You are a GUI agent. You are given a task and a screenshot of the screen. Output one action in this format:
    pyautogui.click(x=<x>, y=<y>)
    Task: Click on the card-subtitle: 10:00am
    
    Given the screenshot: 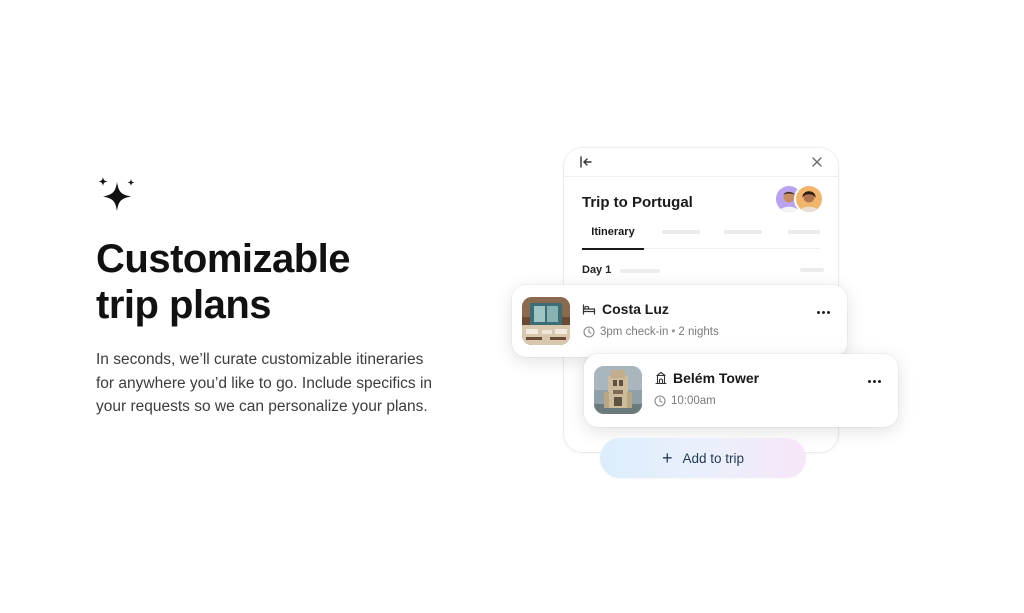 What is the action you would take?
    pyautogui.click(x=693, y=401)
    